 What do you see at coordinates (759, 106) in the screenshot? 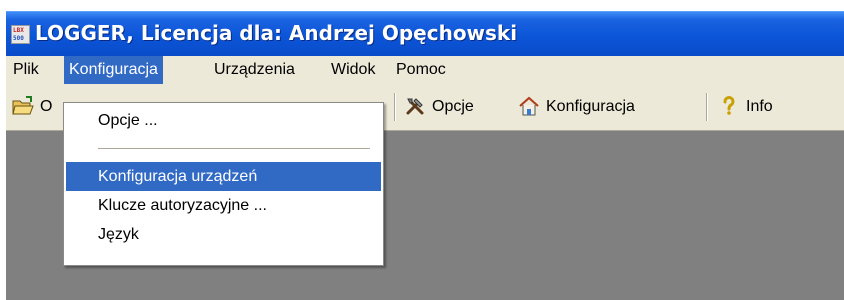
I see `toolbar-info-label: Info` at bounding box center [759, 106].